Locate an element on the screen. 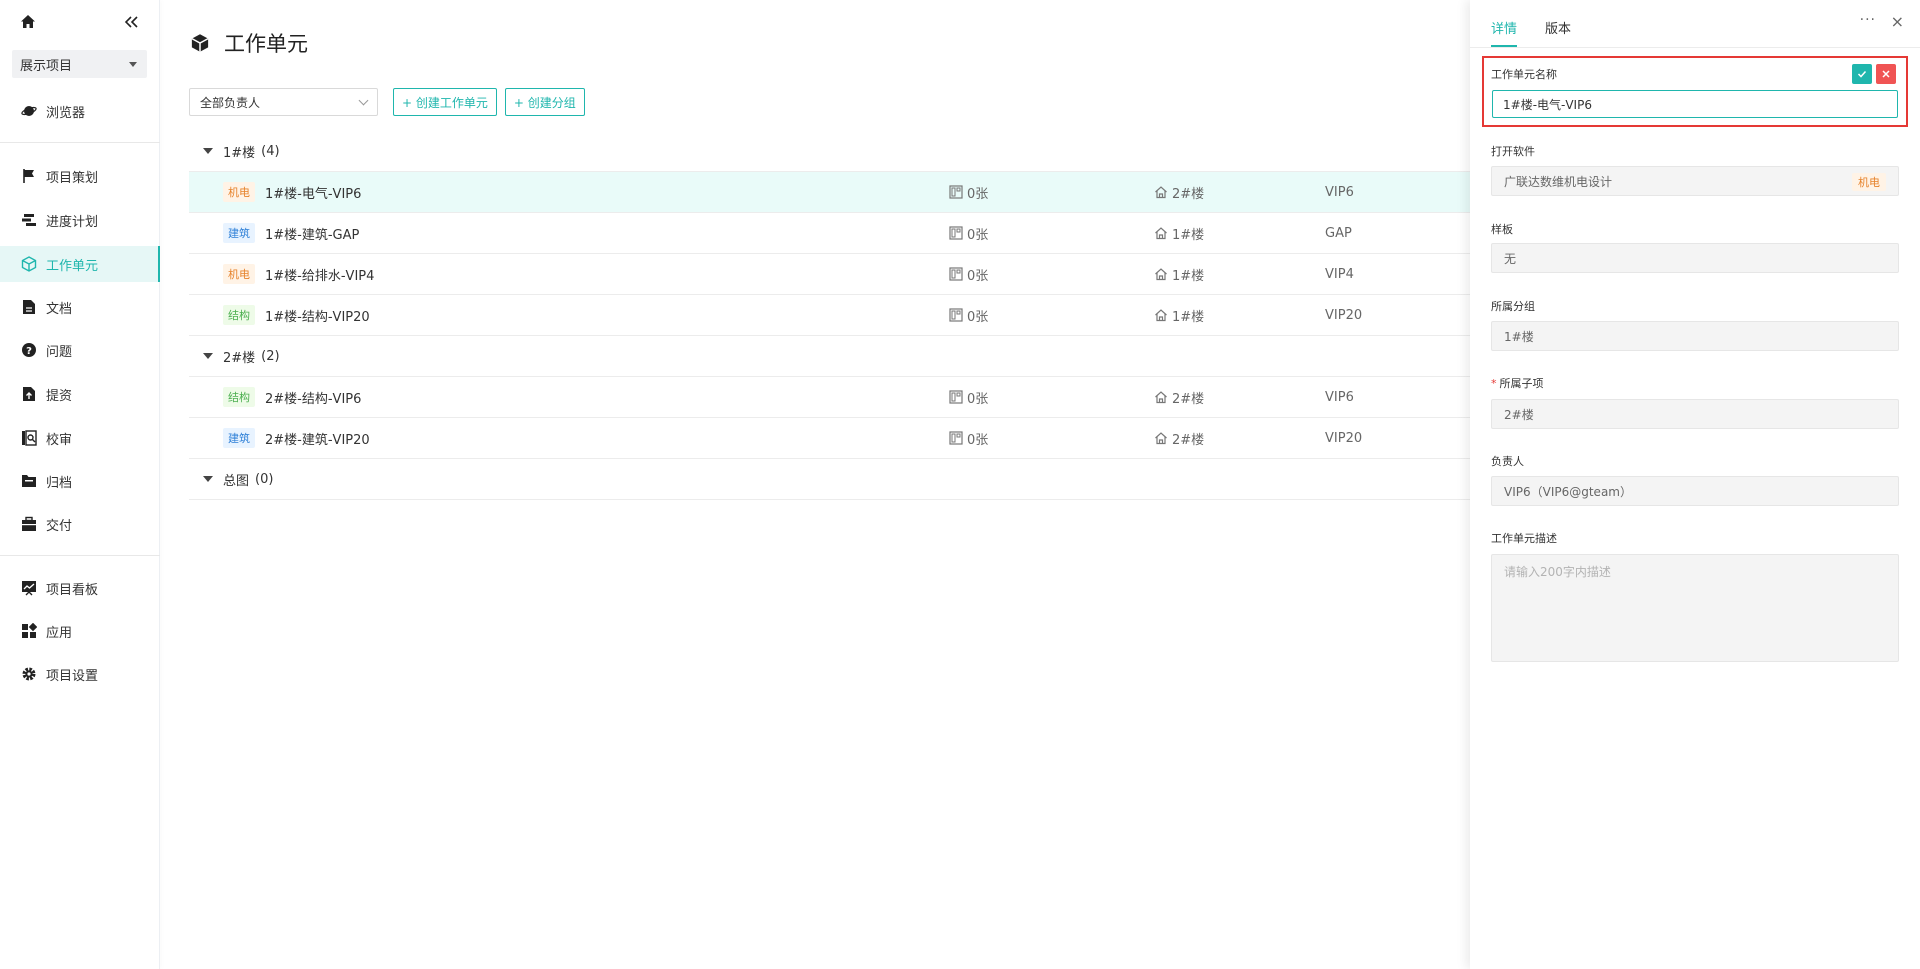  group-name: 1#楼 is located at coordinates (239, 153).